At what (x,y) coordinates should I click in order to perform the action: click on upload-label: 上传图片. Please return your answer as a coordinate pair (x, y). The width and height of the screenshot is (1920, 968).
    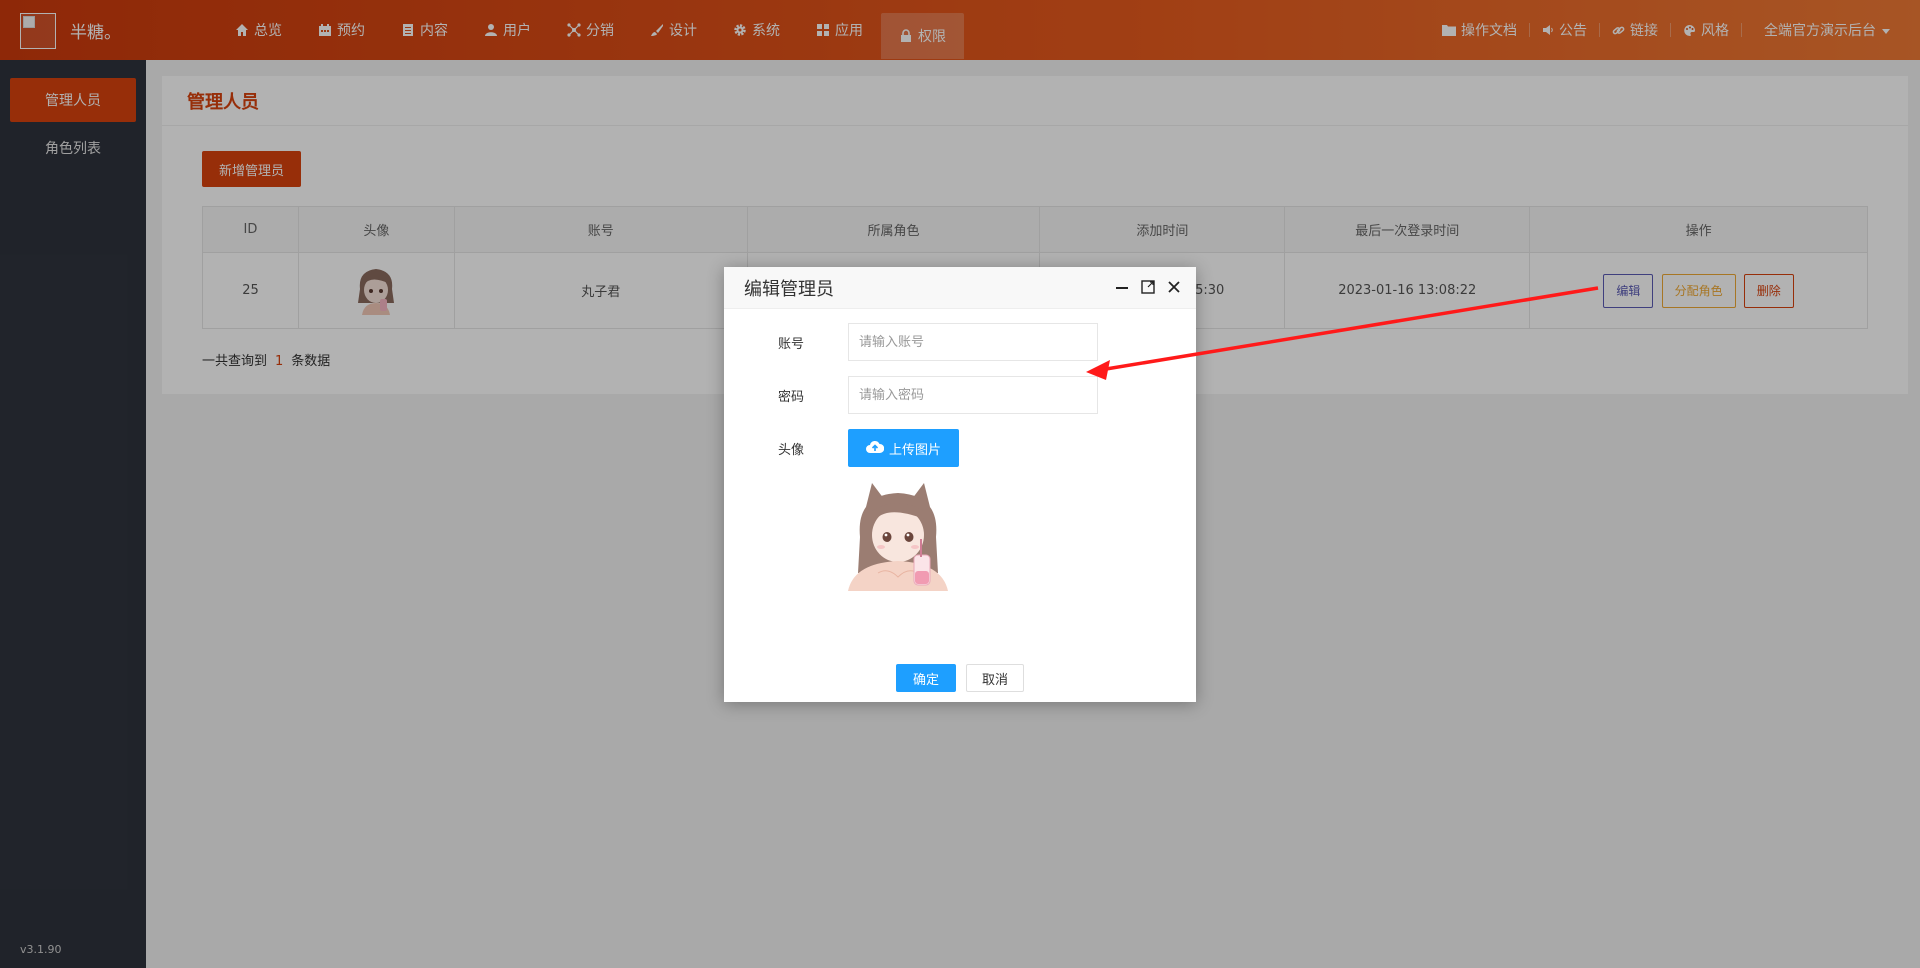
    Looking at the image, I should click on (915, 449).